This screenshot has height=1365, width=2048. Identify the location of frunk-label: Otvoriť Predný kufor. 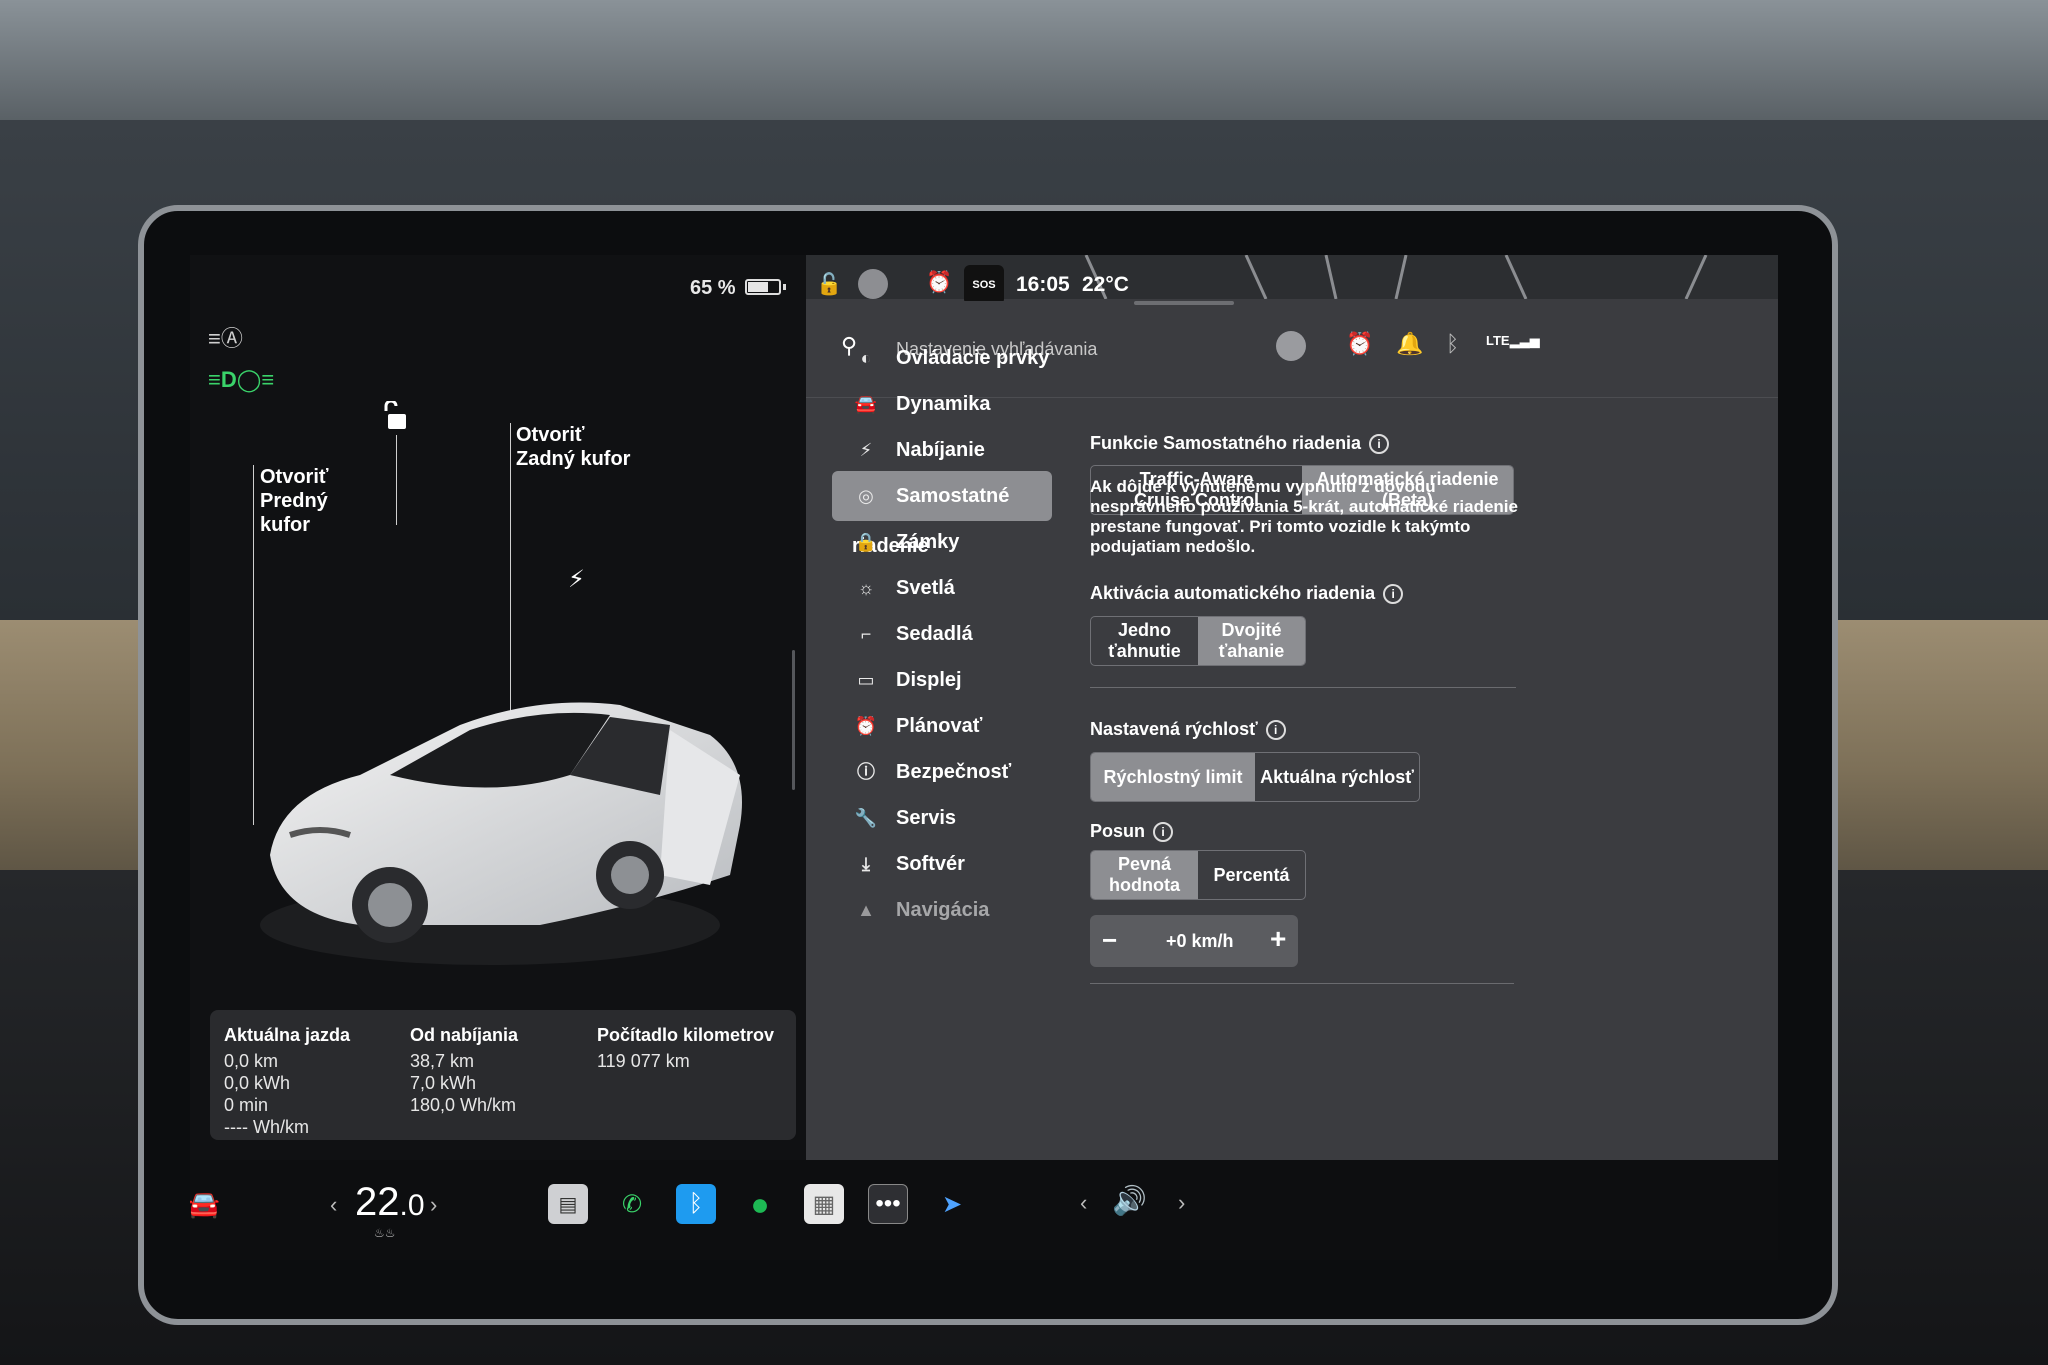
(294, 501).